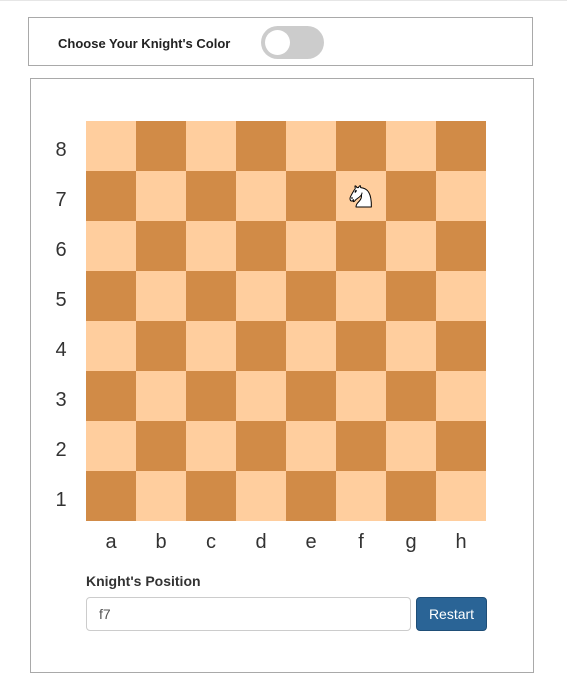 The image size is (567, 698). Describe the element at coordinates (311, 542) in the screenshot. I see `file-label-e: e` at that location.